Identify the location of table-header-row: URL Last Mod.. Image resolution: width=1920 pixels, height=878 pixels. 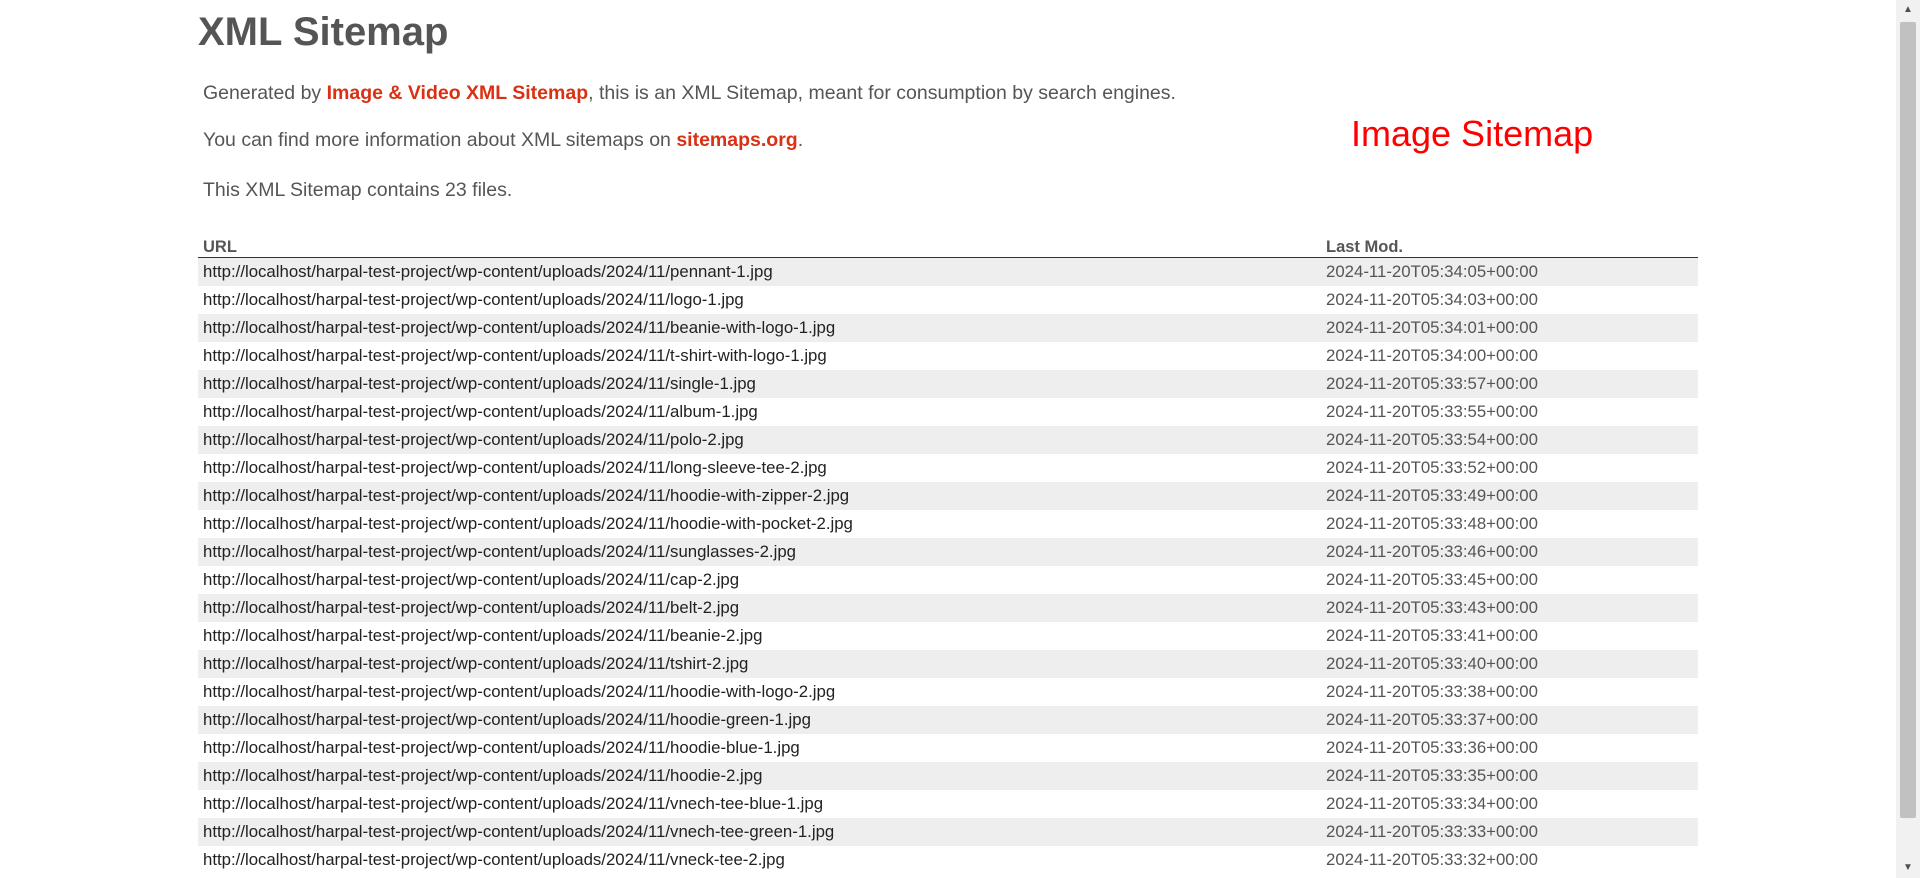
(948, 245).